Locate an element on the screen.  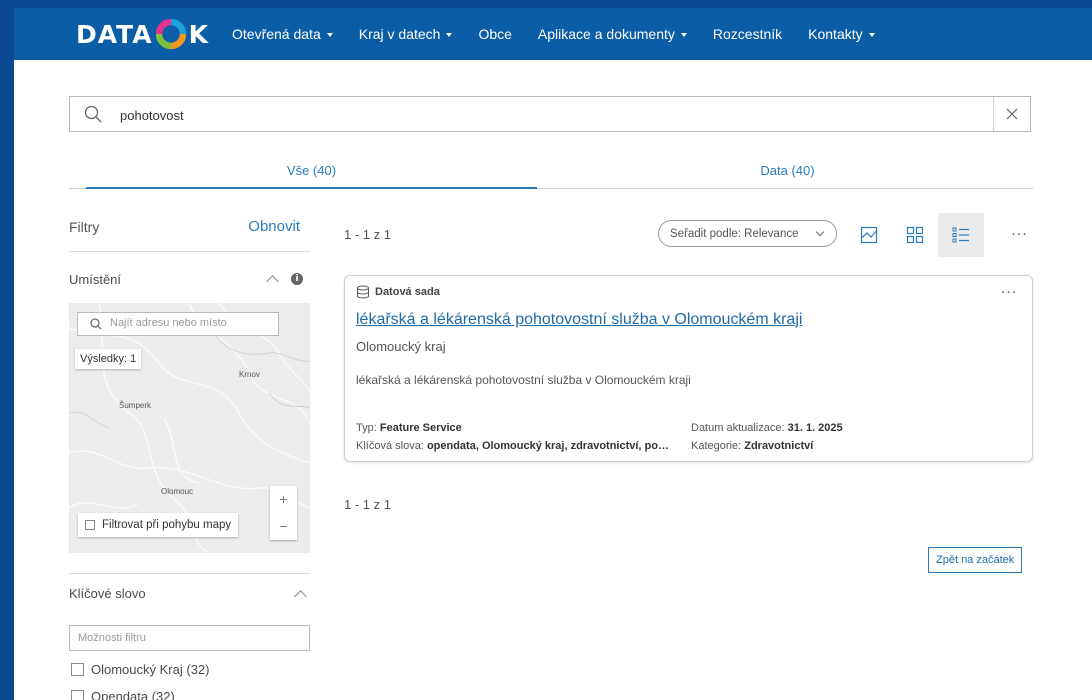
grid-view-button is located at coordinates (915, 235).